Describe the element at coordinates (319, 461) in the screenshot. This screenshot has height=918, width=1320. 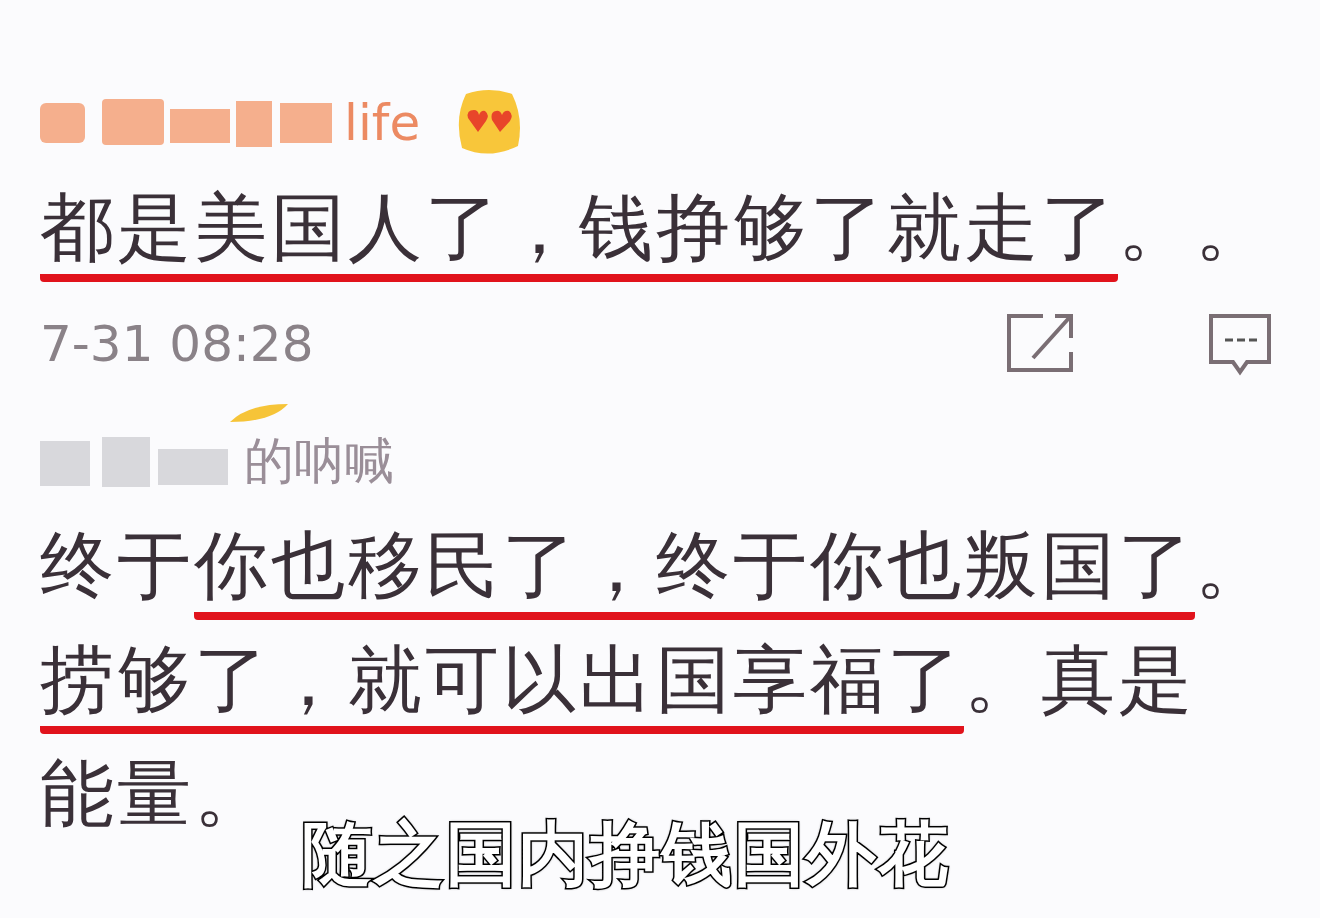
I see `username: 的呐喊` at that location.